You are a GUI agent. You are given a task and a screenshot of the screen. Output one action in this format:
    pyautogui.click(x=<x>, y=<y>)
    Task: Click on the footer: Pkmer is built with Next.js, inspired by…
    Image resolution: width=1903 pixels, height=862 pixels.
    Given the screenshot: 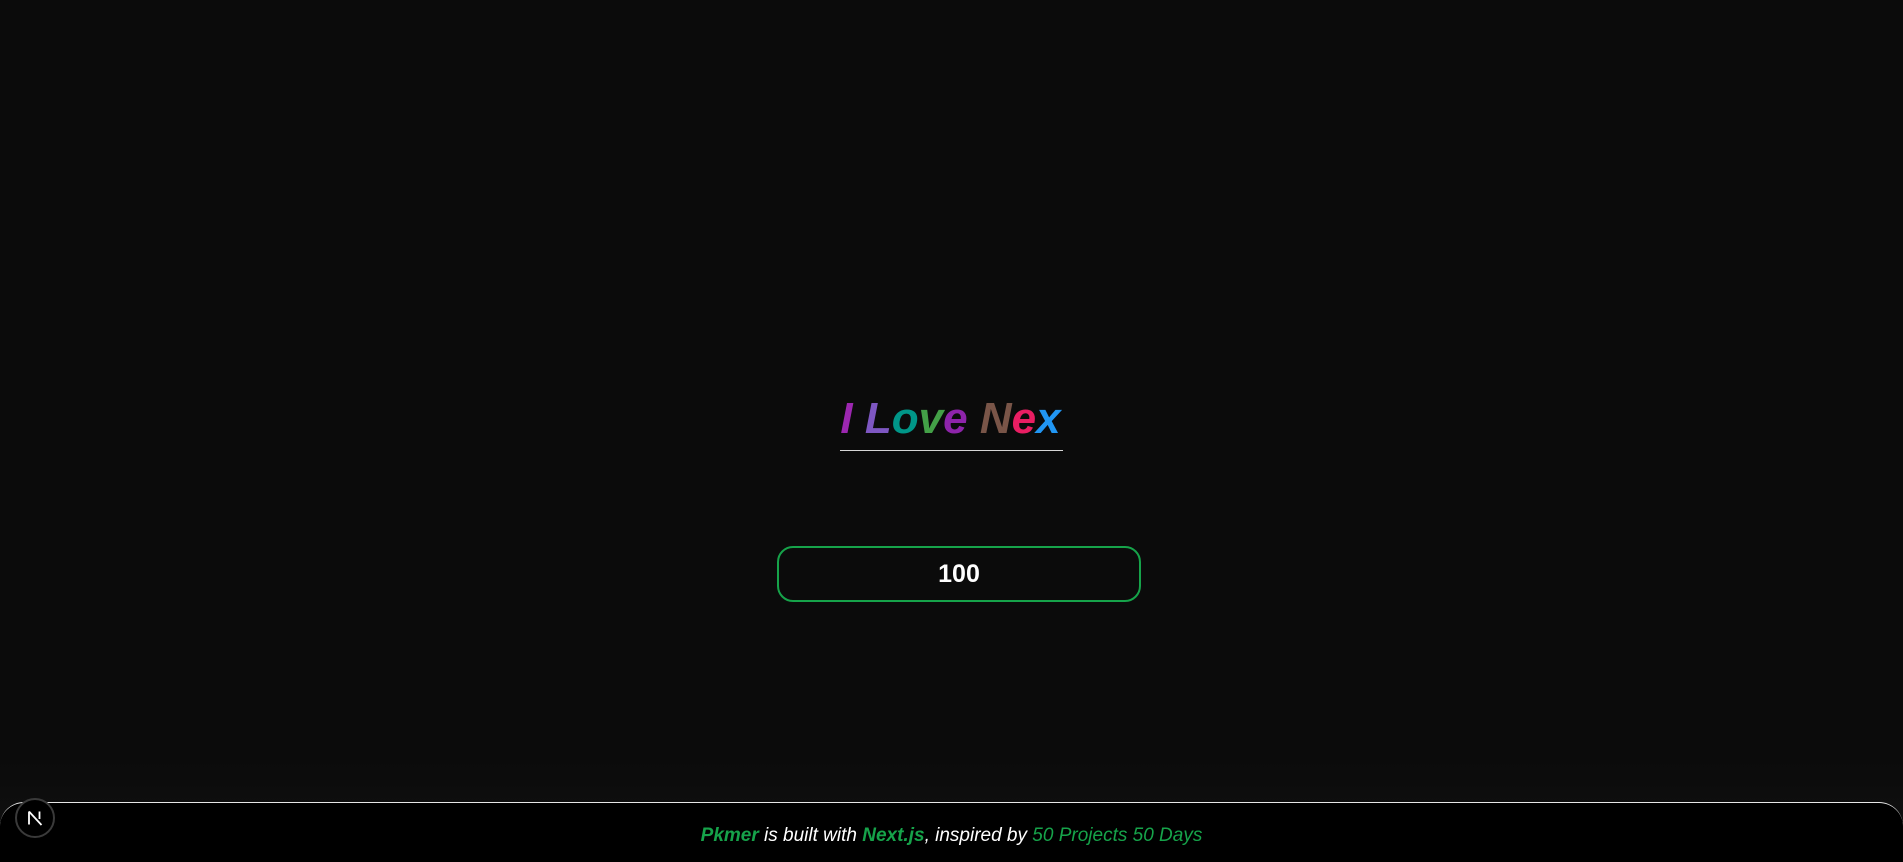 What is the action you would take?
    pyautogui.click(x=951, y=832)
    